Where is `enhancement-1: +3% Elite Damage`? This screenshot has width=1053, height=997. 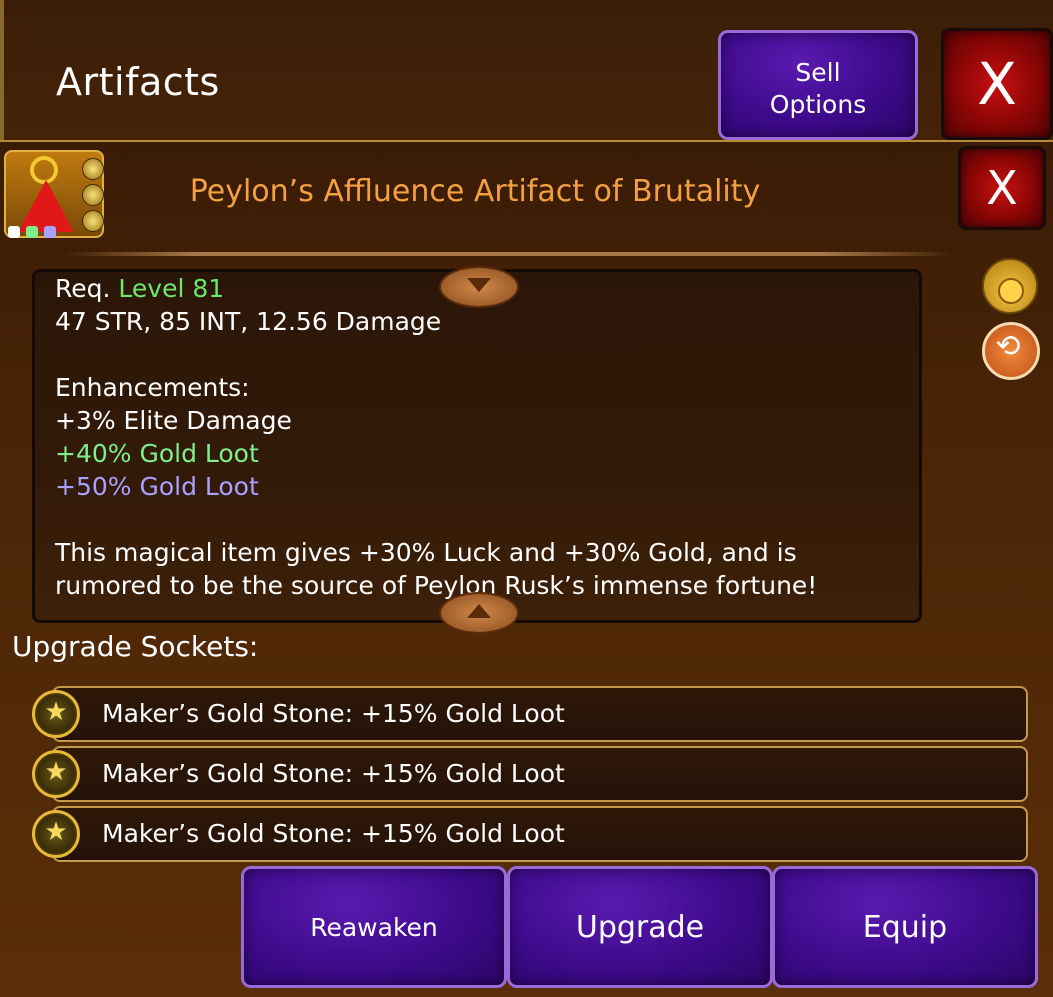
enhancement-1: +3% Elite Damage is located at coordinates (173, 420).